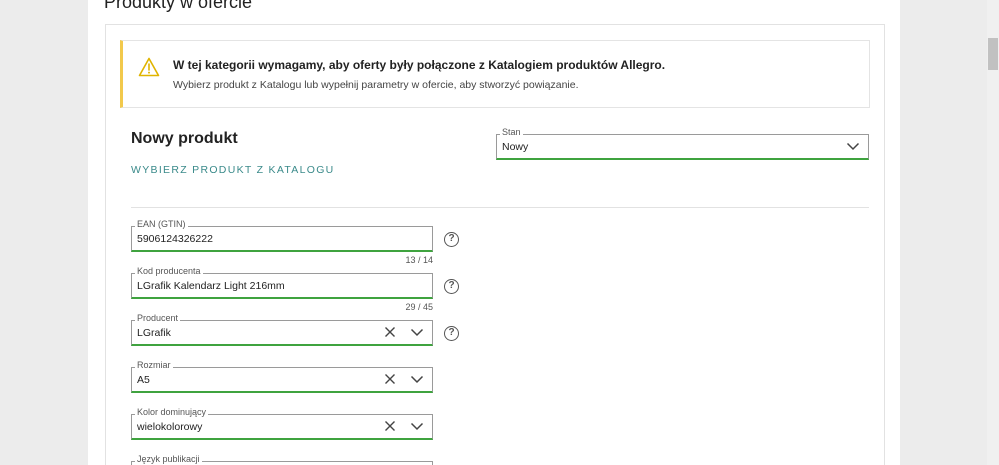 This screenshot has width=999, height=465. I want to click on kolor-select: Kolor dominujący wielokolorowy, so click(282, 423).